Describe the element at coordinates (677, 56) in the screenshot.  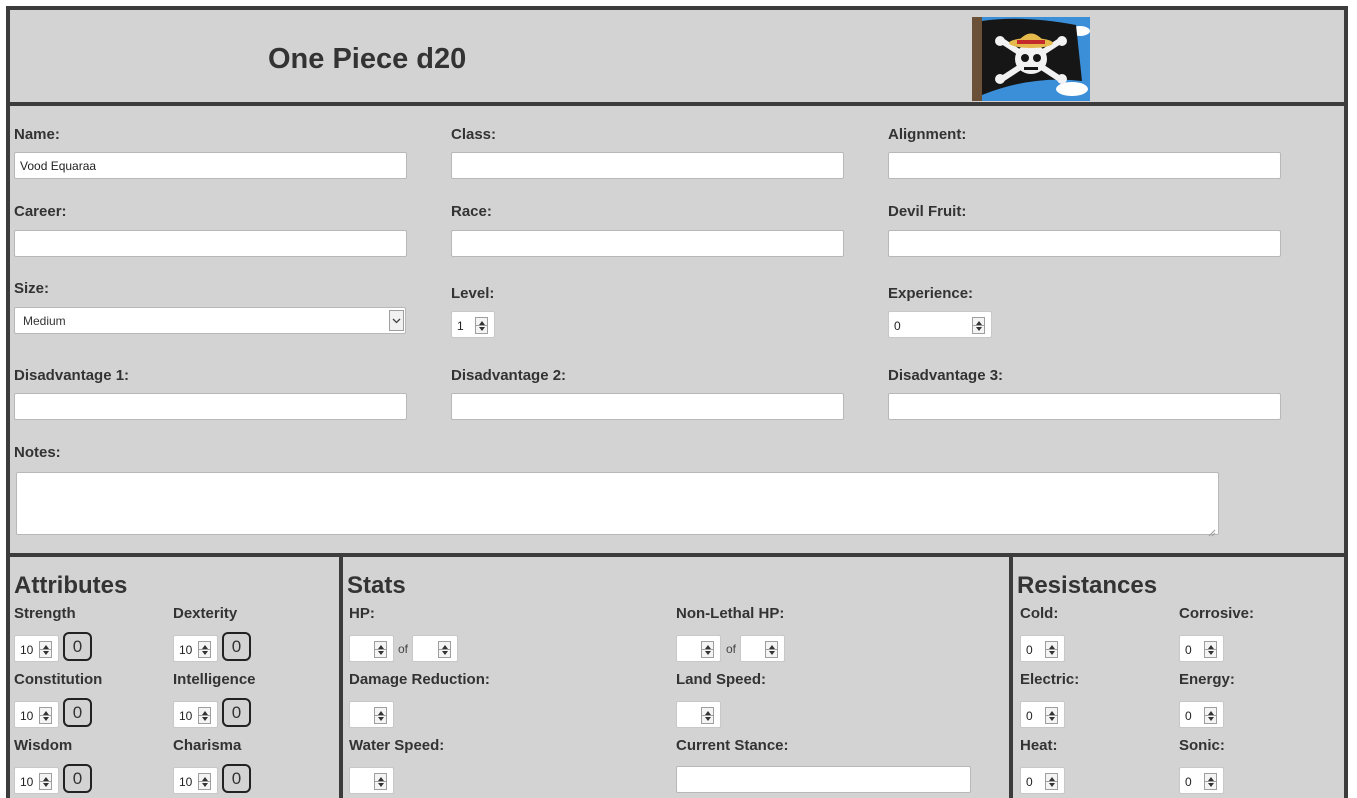
I see `header-panel: One Piece d20` at that location.